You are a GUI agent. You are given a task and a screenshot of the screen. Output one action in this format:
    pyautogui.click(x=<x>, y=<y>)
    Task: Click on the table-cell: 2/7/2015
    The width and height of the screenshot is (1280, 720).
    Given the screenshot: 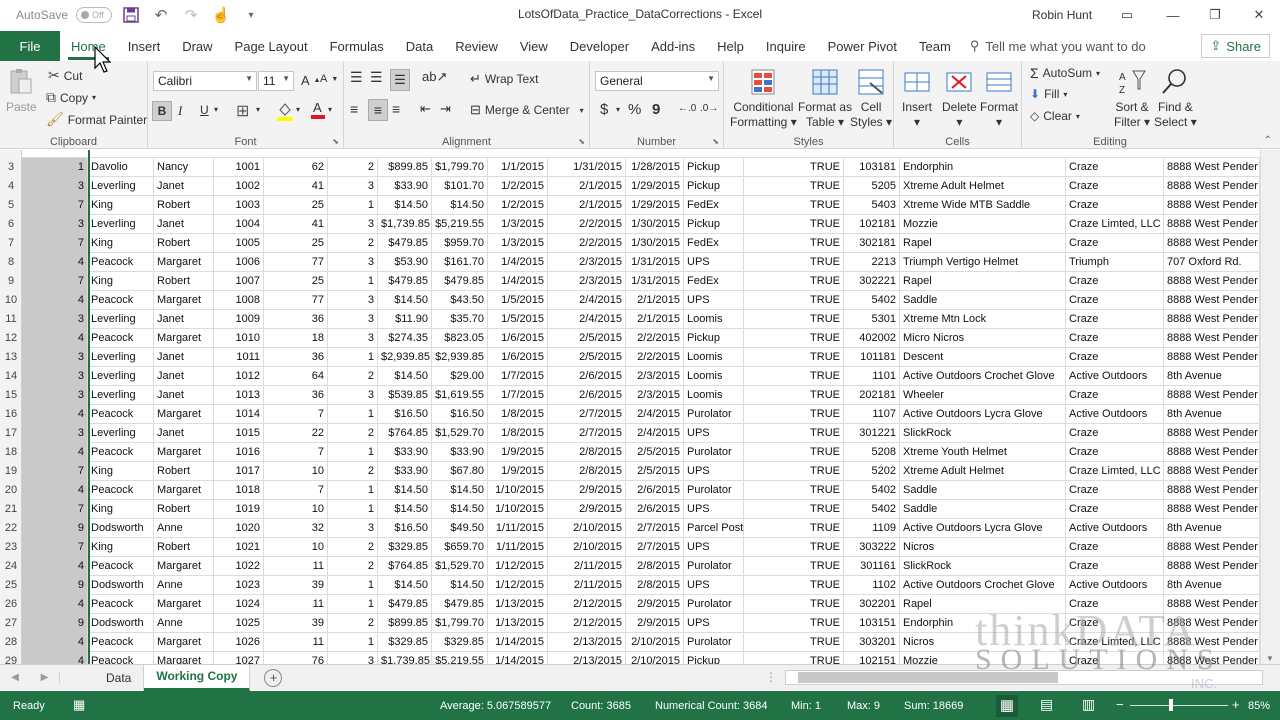 What is the action you would take?
    pyautogui.click(x=587, y=414)
    